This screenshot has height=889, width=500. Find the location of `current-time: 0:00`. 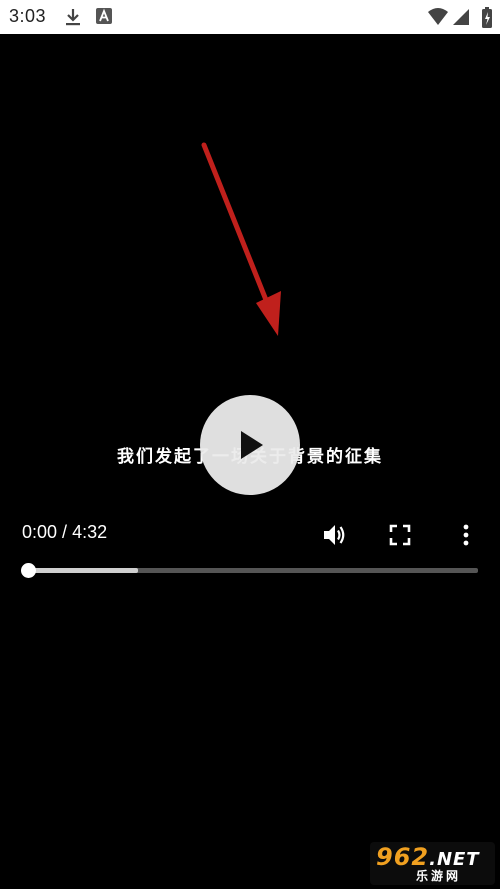

current-time: 0:00 is located at coordinates (40, 532).